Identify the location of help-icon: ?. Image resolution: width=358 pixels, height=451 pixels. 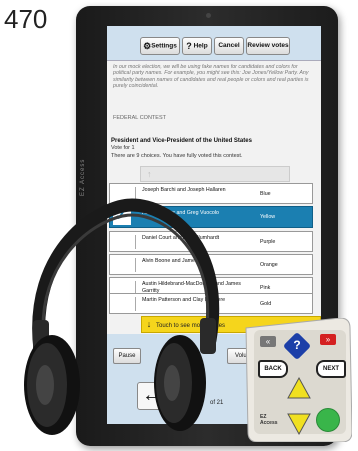
(297, 345).